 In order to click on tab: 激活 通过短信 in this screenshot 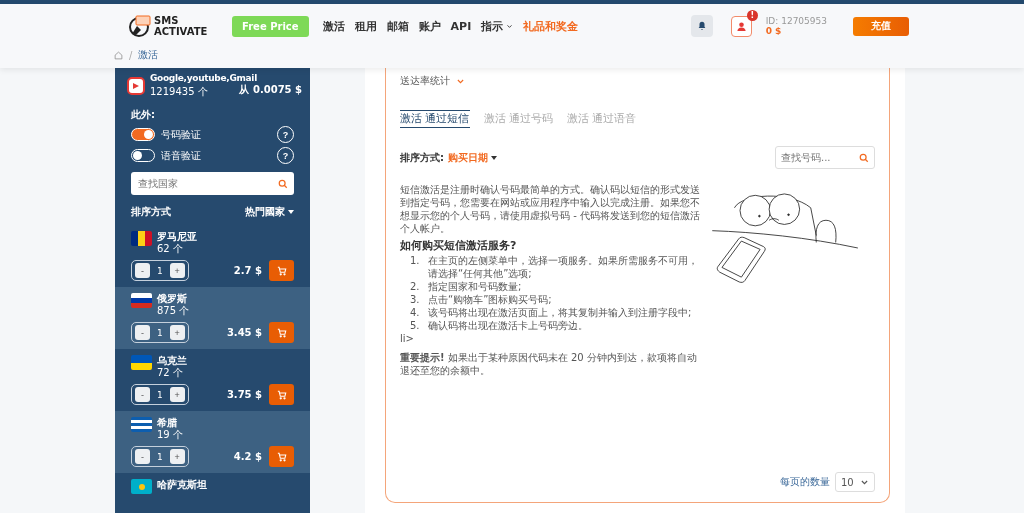, I will do `click(435, 119)`.